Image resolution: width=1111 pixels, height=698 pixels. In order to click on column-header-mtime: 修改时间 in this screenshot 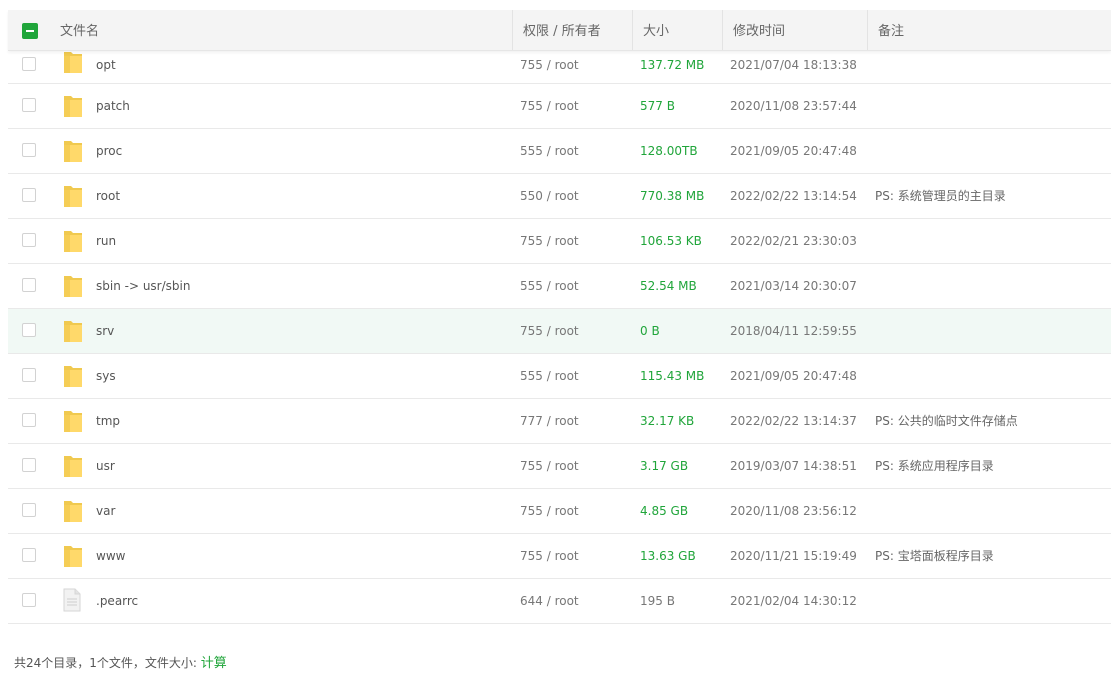, I will do `click(753, 30)`.